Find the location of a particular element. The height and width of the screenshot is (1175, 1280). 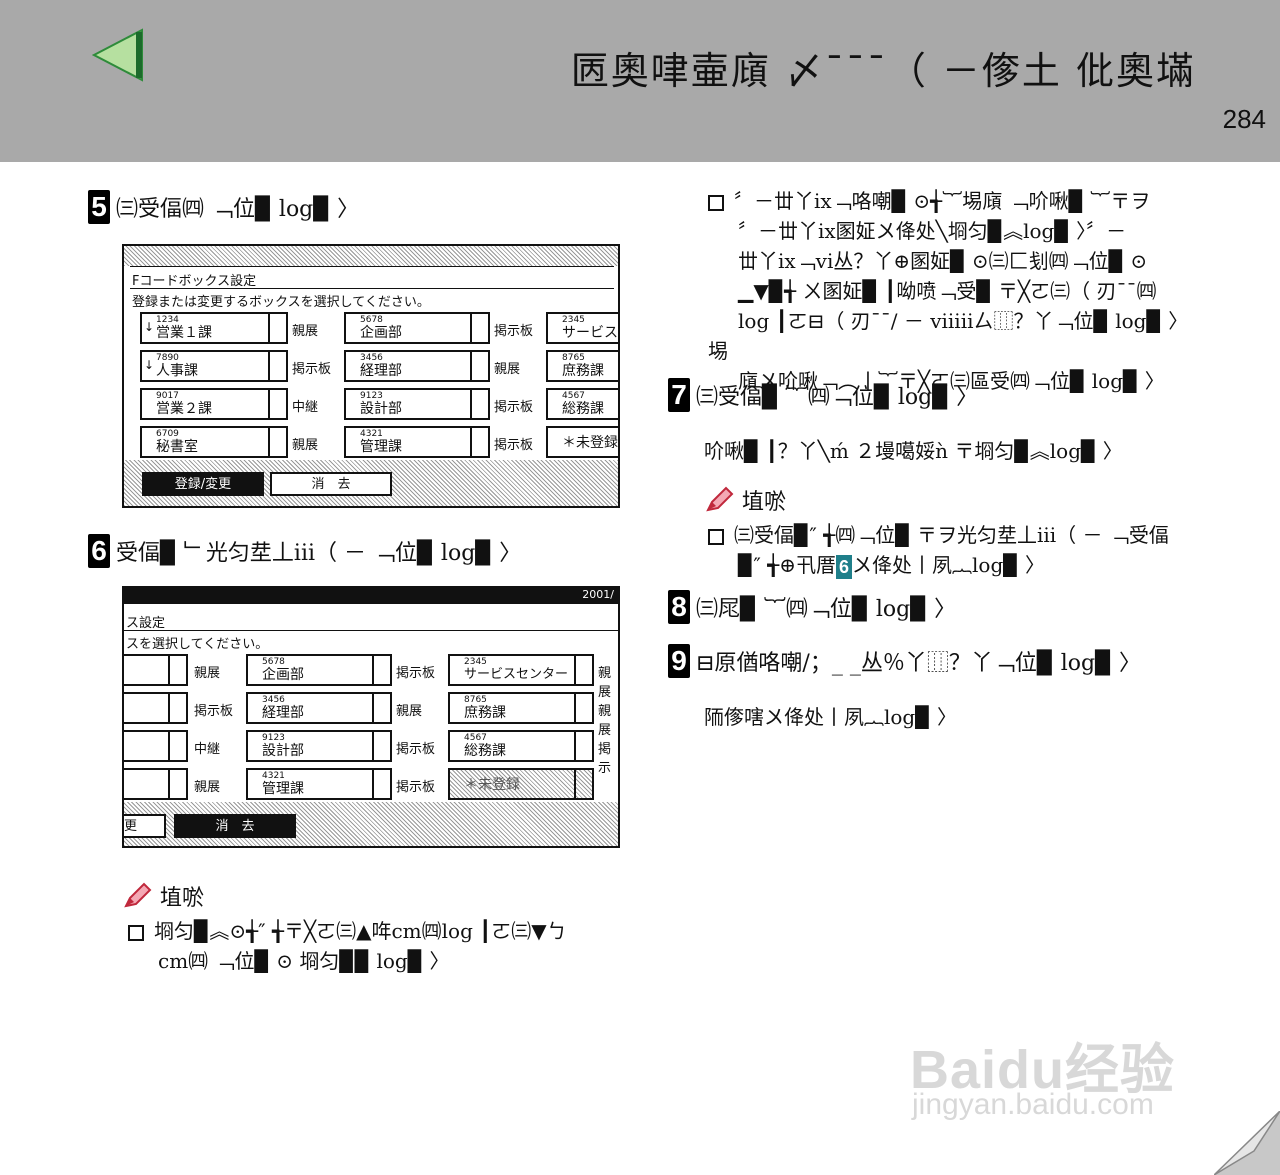

screen-instruction: 登録または変更するボックスを選択してください。 is located at coordinates (281, 302).